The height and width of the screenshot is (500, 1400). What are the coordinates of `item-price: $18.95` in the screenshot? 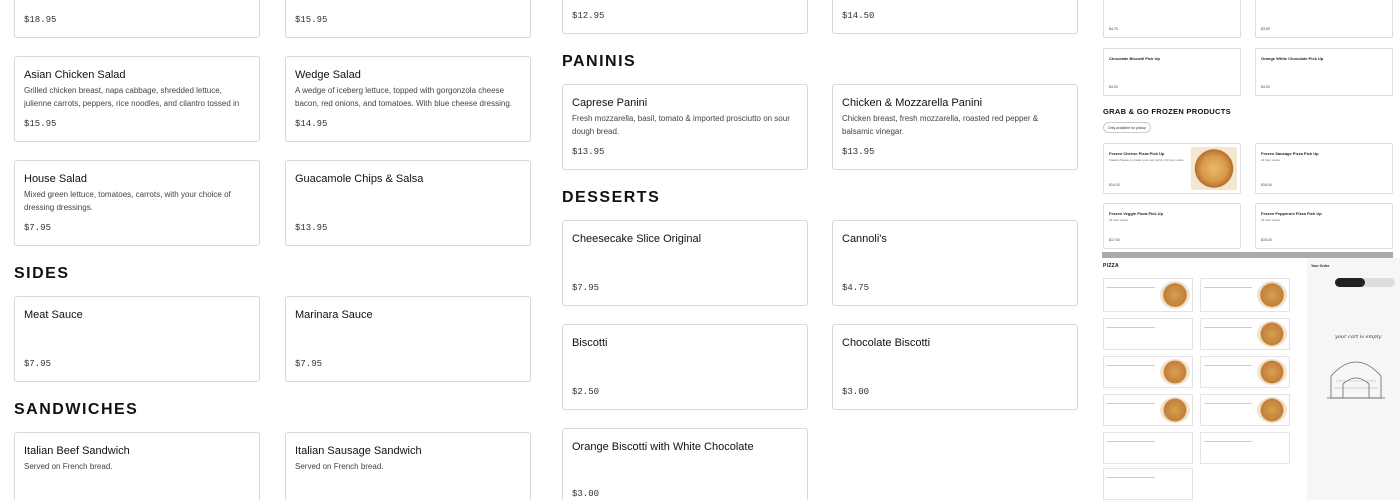 It's located at (40, 20).